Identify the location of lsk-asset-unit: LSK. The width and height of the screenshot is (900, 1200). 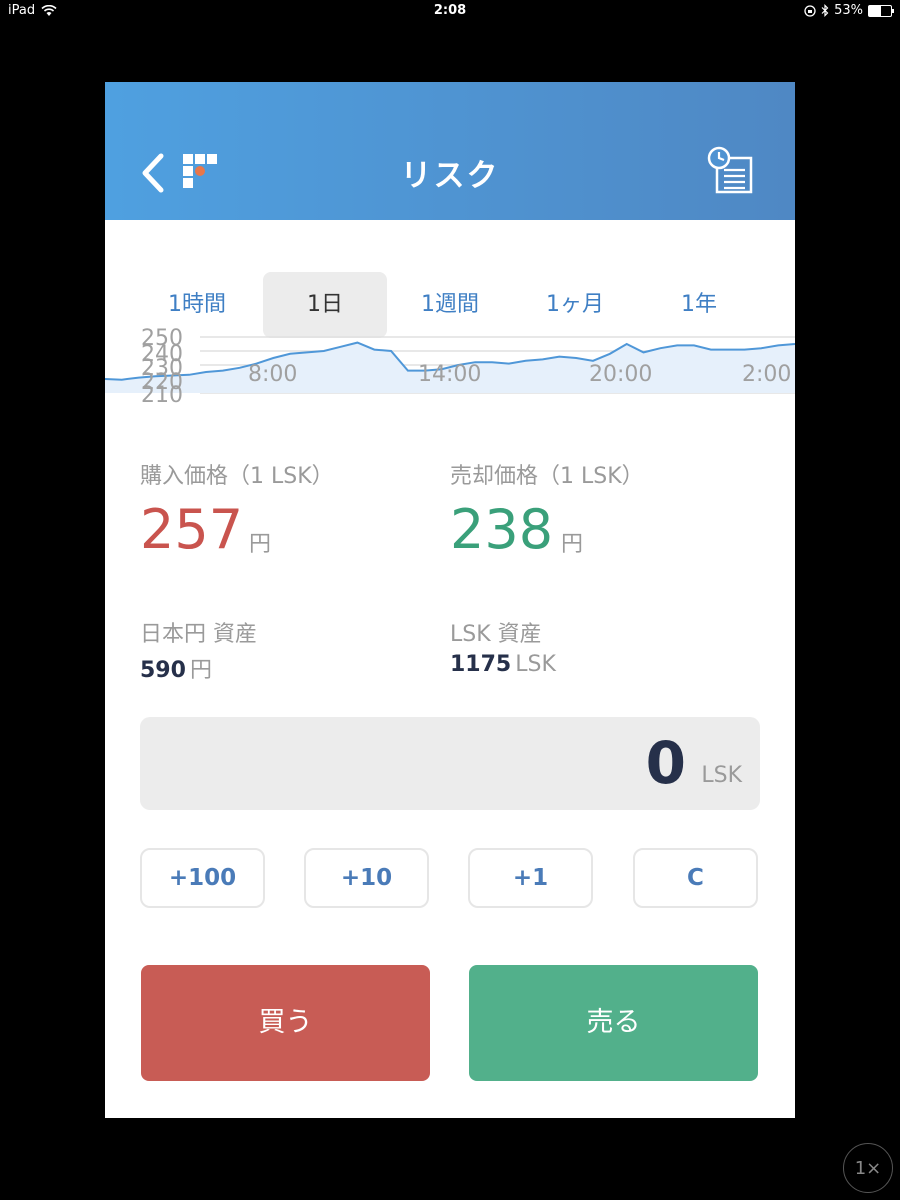
(535, 664).